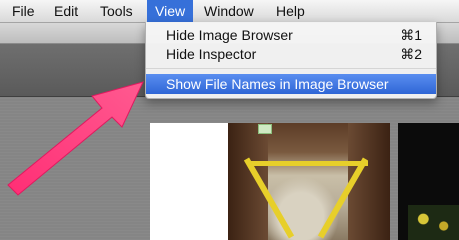 Image resolution: width=459 pixels, height=240 pixels. I want to click on menu-tools: Tools, so click(116, 11).